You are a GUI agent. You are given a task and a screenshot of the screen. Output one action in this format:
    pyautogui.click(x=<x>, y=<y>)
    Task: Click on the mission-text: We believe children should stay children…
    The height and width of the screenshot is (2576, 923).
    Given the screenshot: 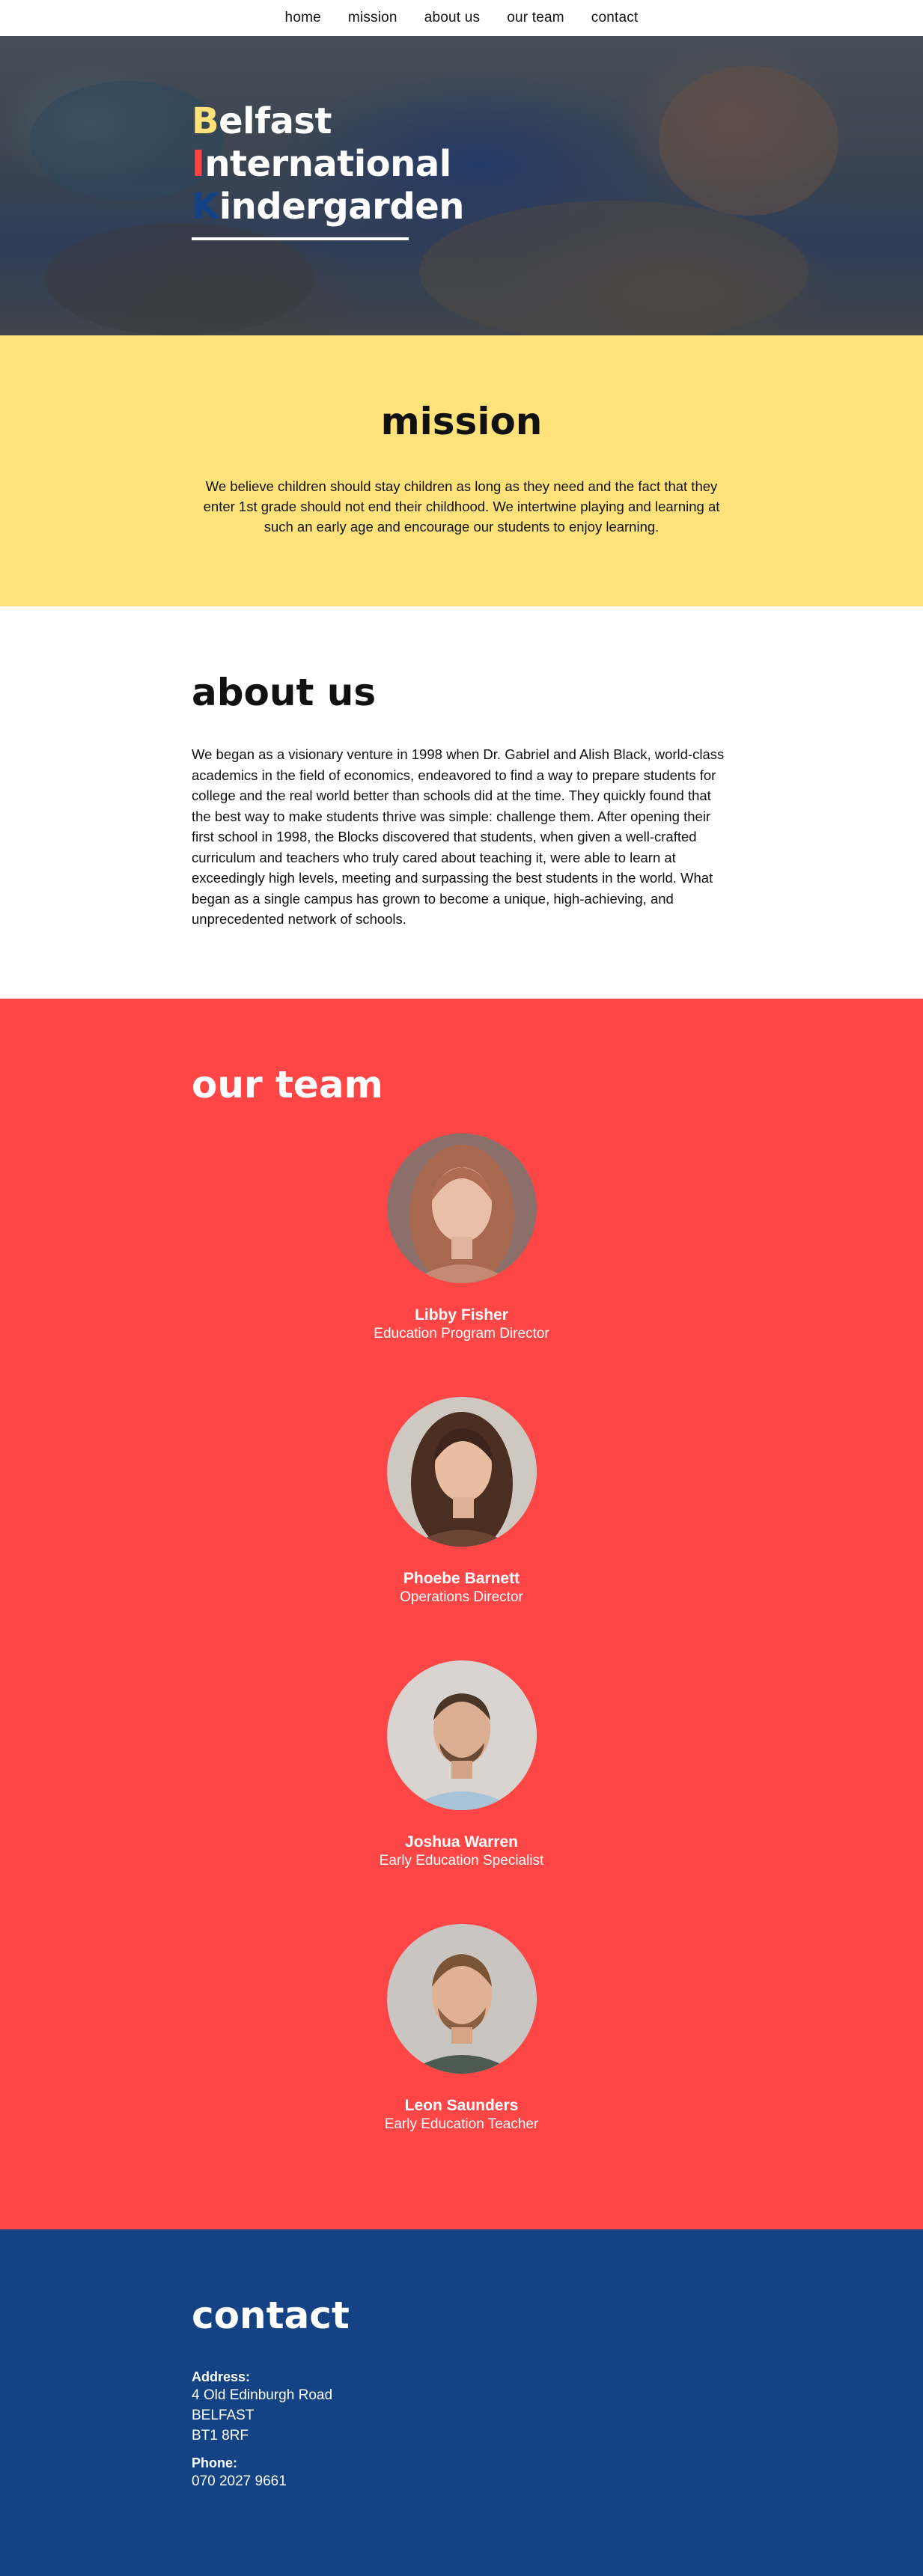 What is the action you would take?
    pyautogui.click(x=462, y=506)
    